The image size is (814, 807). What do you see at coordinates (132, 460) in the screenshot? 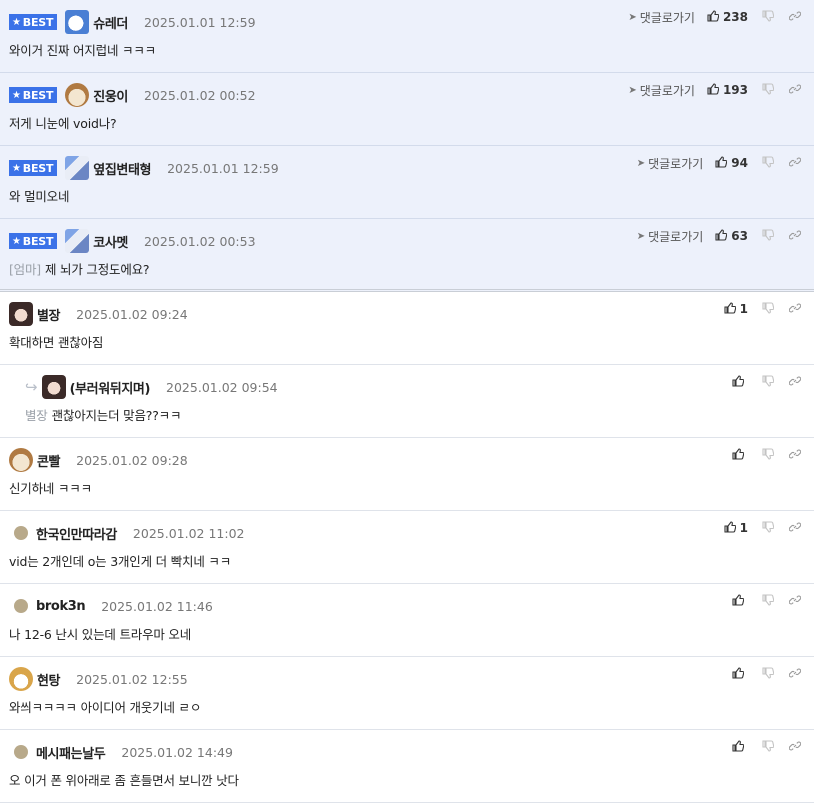
I see `timestamp: 2025.01.02 09:28` at bounding box center [132, 460].